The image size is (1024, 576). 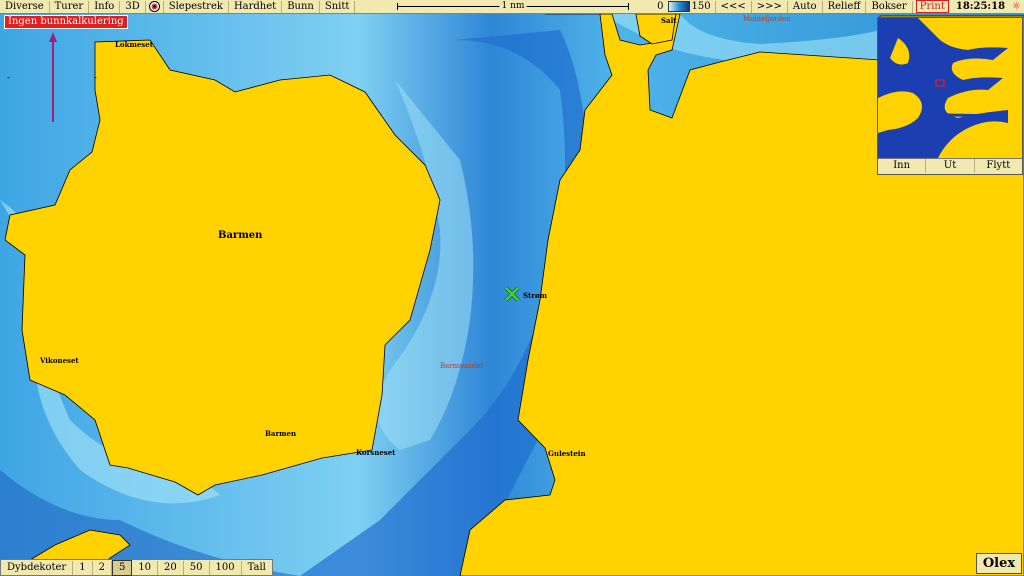 I want to click on menu-snitt: Snitt, so click(x=338, y=6).